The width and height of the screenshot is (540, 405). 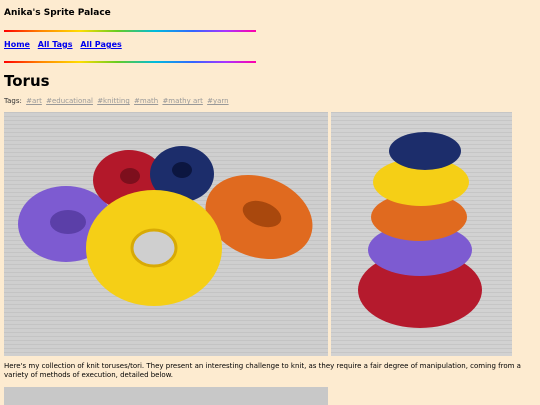 I want to click on nav-bar: Home All Tags All Pages, so click(x=65, y=44).